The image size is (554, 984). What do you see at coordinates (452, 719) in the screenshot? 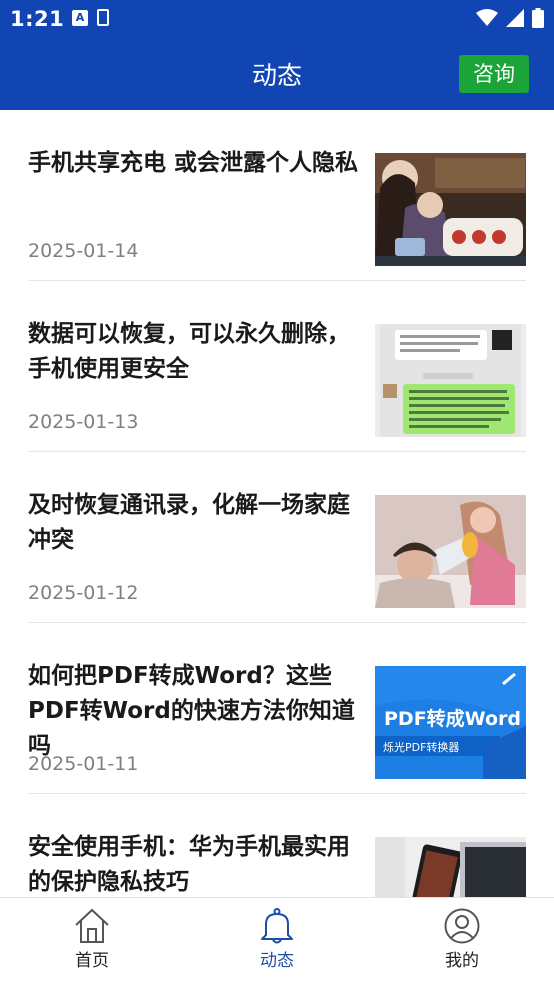
I see `banner-headline: PDF转成Word` at bounding box center [452, 719].